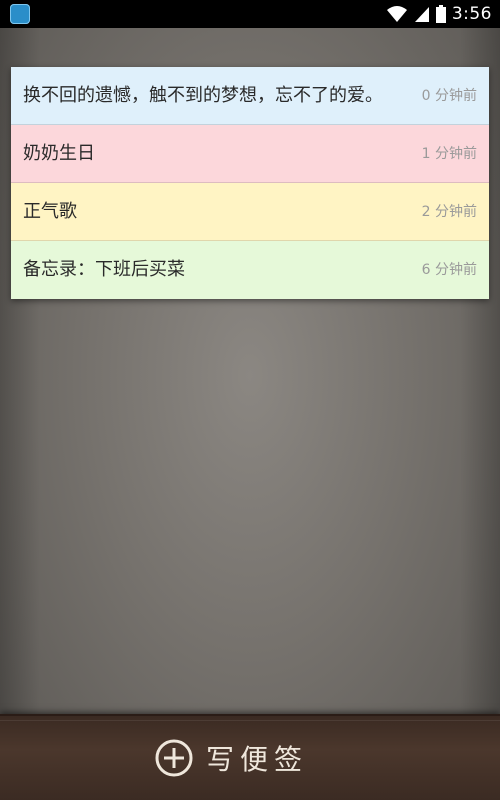  I want to click on note-title: 奶奶生日, so click(59, 153).